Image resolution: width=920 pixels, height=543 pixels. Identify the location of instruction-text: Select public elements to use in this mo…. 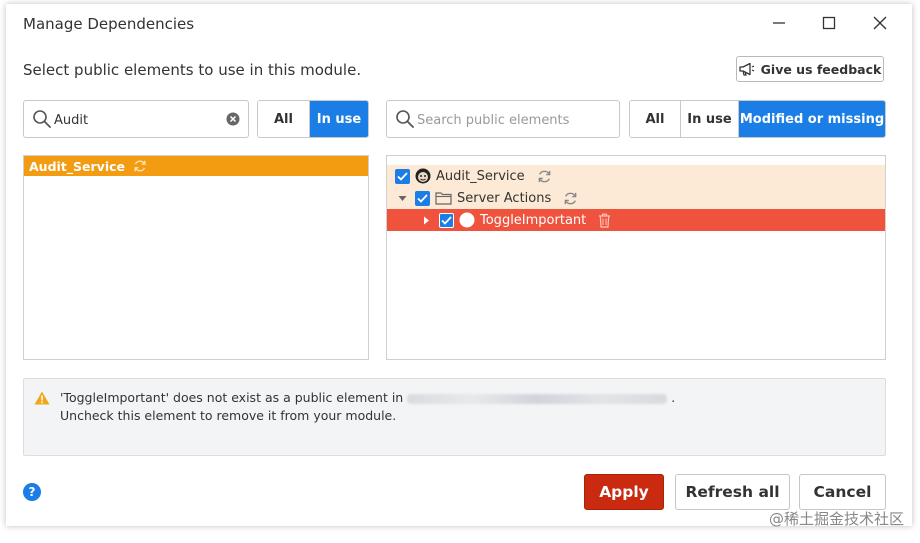
(192, 70).